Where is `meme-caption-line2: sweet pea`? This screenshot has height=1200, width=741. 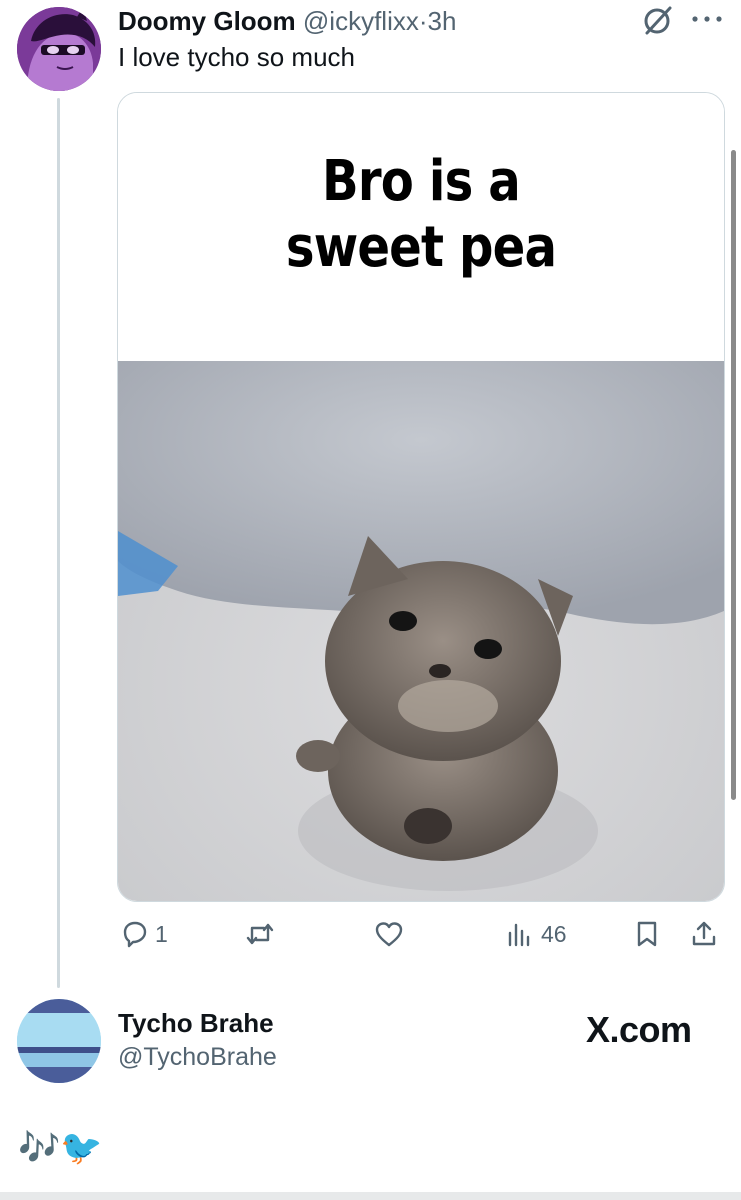 meme-caption-line2: sweet pea is located at coordinates (421, 247).